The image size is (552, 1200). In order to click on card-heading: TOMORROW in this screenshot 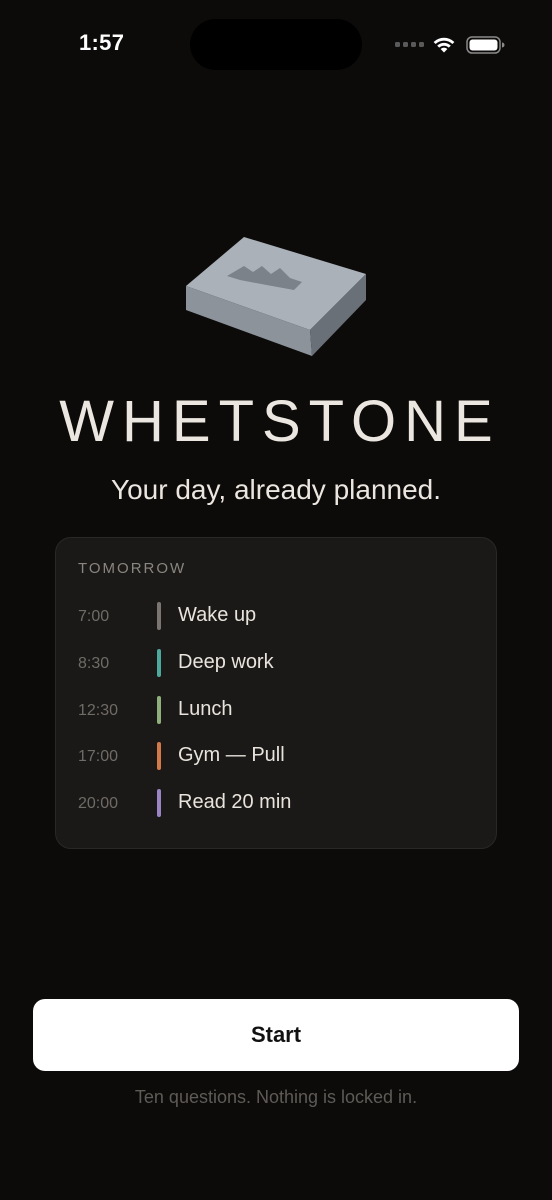, I will do `click(132, 568)`.